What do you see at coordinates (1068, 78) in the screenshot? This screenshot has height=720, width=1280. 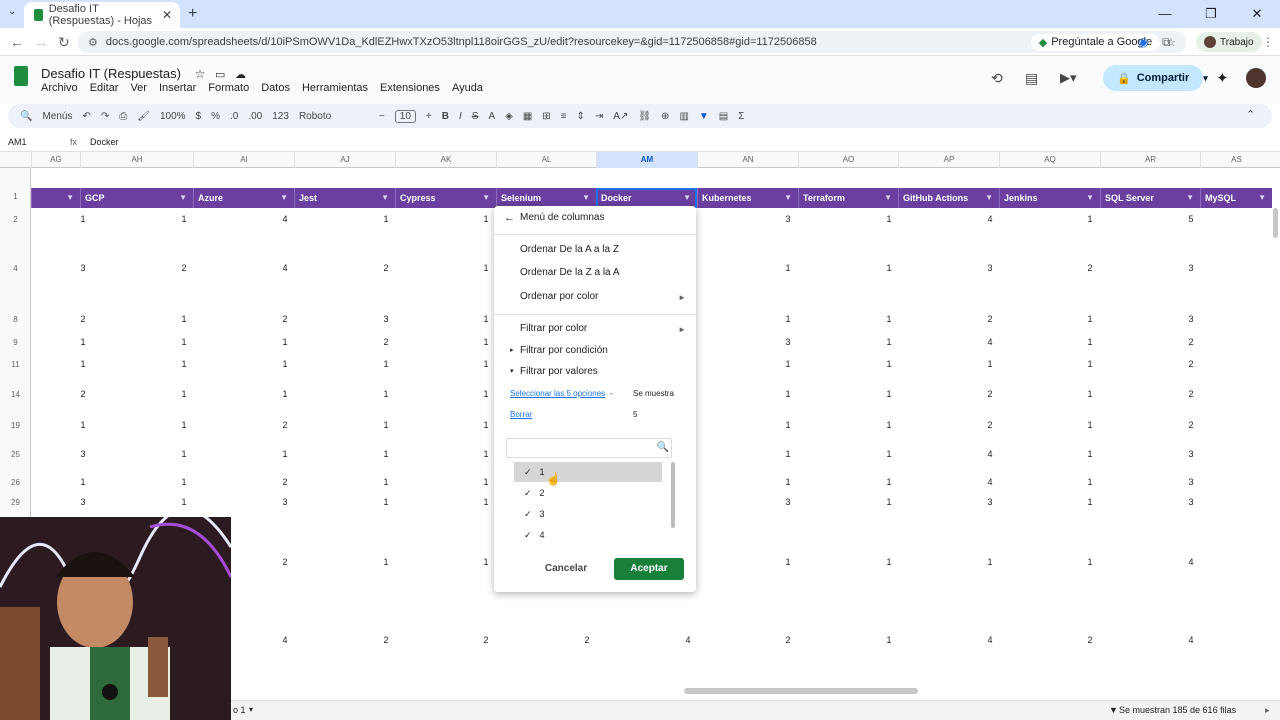 I see `meet-icon: ▶▾` at bounding box center [1068, 78].